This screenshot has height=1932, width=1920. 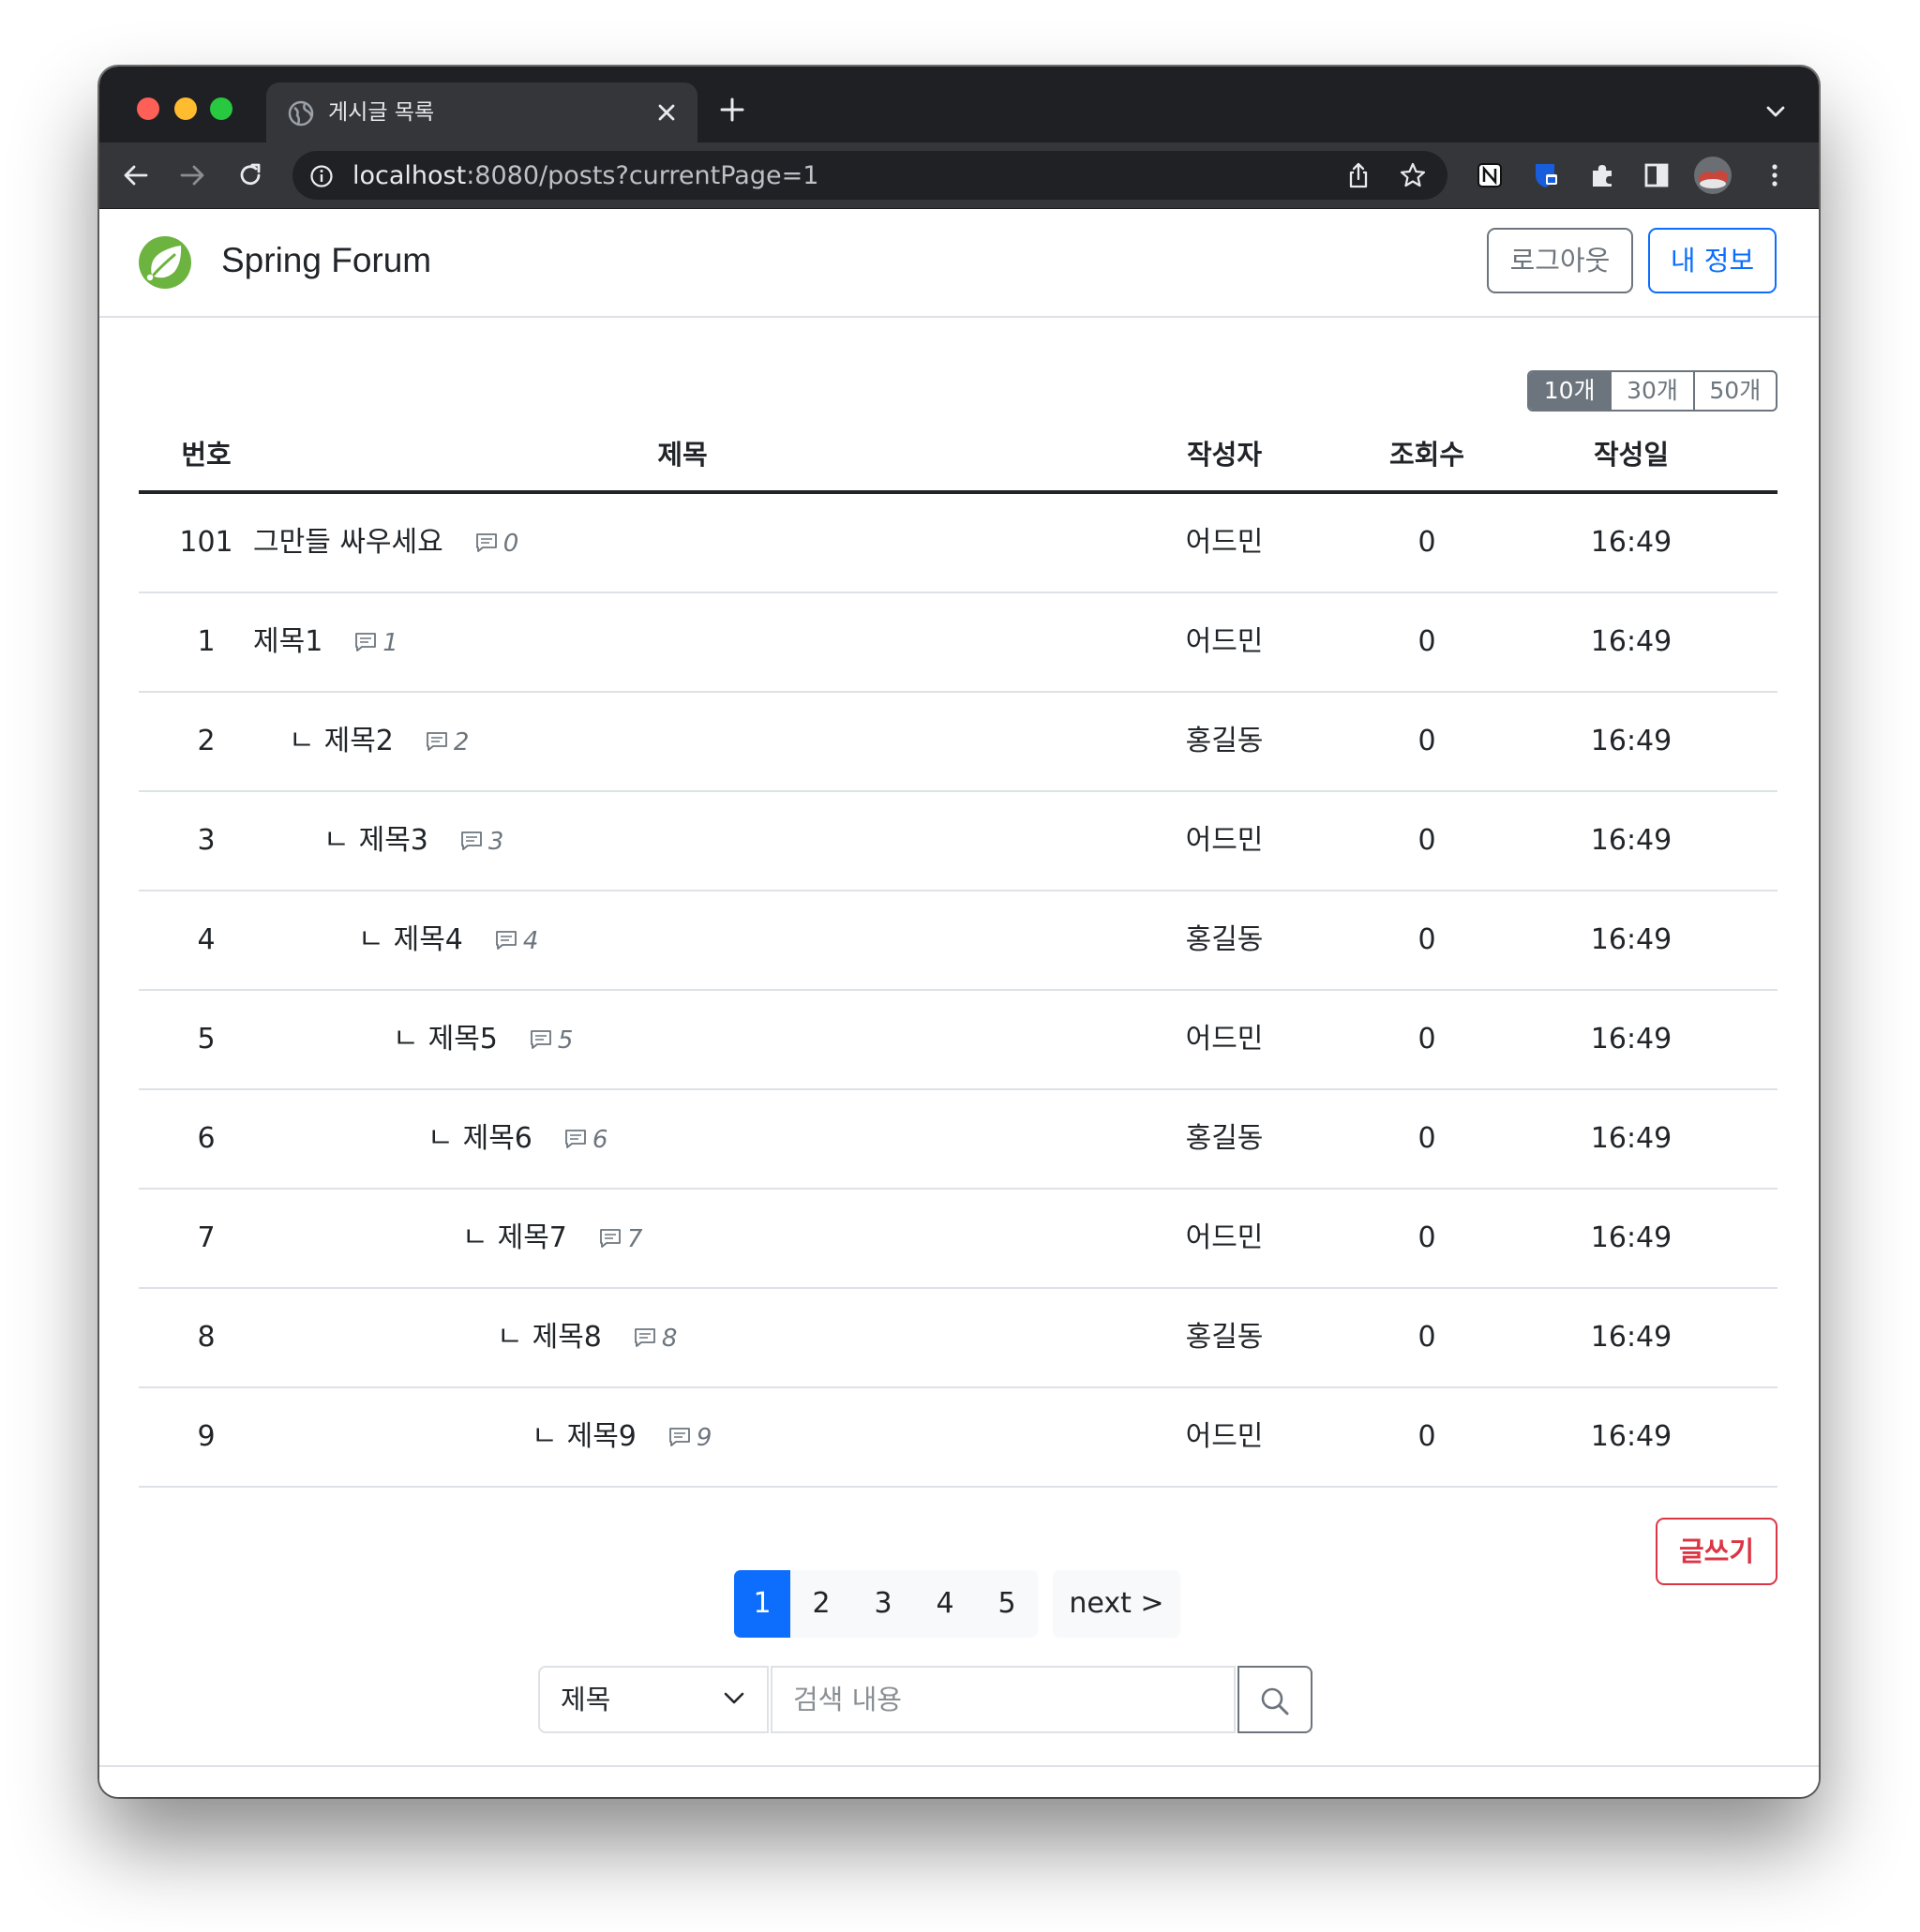 What do you see at coordinates (385, 544) in the screenshot?
I see `post-title-link: 그만들 싸우세요 0` at bounding box center [385, 544].